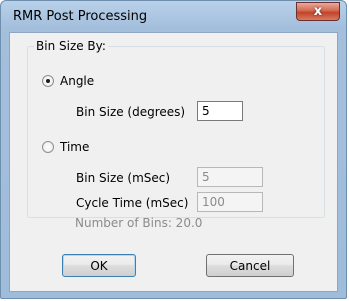 This screenshot has height=301, width=349. What do you see at coordinates (230, 177) in the screenshot?
I see `time-bin-size-input` at bounding box center [230, 177].